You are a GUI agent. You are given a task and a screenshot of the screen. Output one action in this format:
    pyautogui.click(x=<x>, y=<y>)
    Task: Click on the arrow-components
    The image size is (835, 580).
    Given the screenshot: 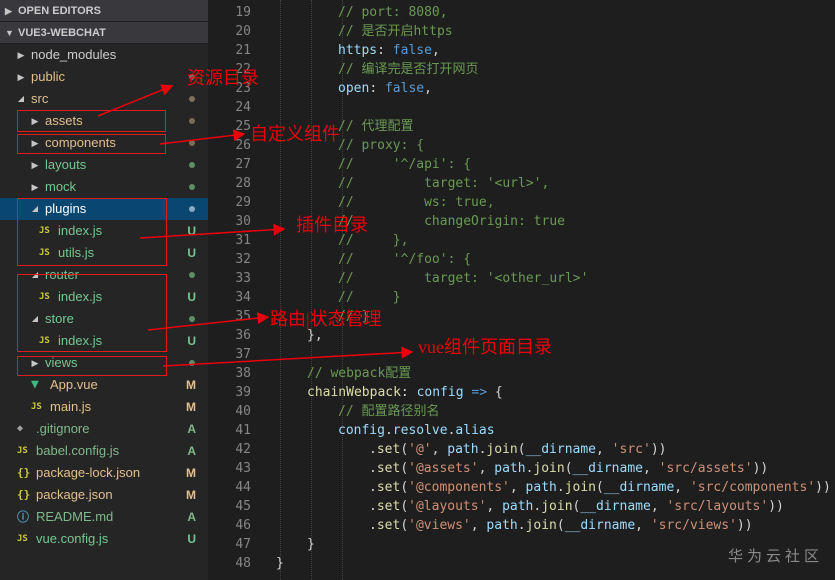 What is the action you would take?
    pyautogui.click(x=202, y=137)
    